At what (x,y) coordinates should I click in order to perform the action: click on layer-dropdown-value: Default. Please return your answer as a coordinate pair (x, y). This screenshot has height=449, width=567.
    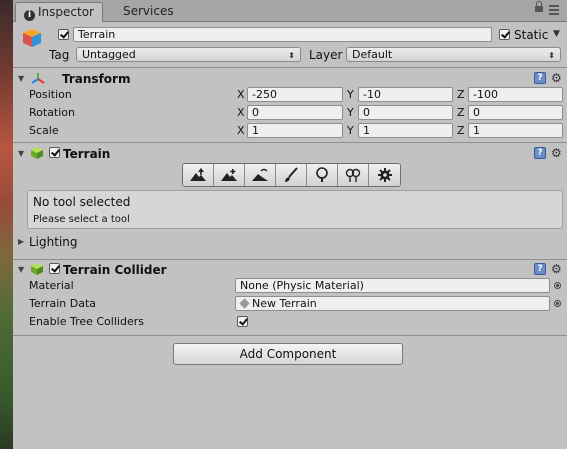
    Looking at the image, I should click on (372, 54).